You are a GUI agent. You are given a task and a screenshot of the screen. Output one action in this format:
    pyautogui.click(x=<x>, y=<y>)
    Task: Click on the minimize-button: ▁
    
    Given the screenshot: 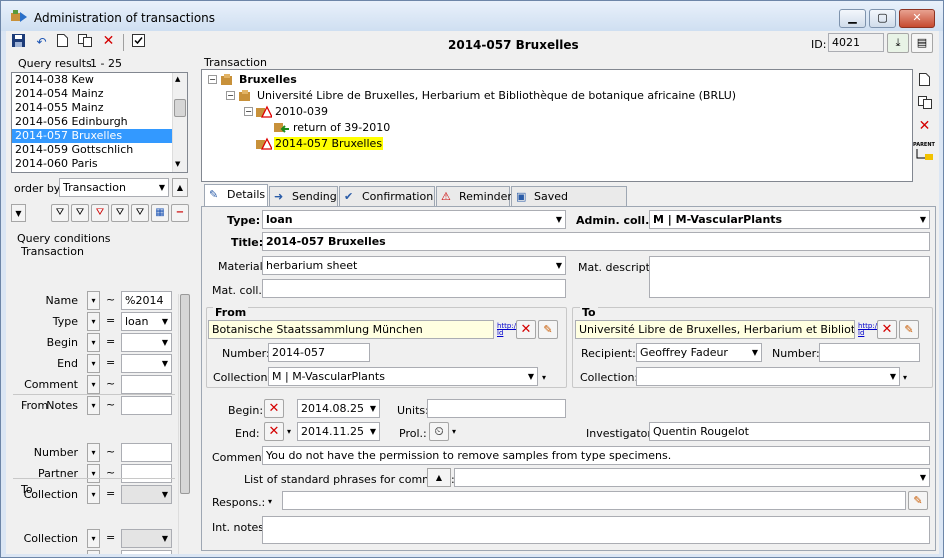 What is the action you would take?
    pyautogui.click(x=852, y=18)
    